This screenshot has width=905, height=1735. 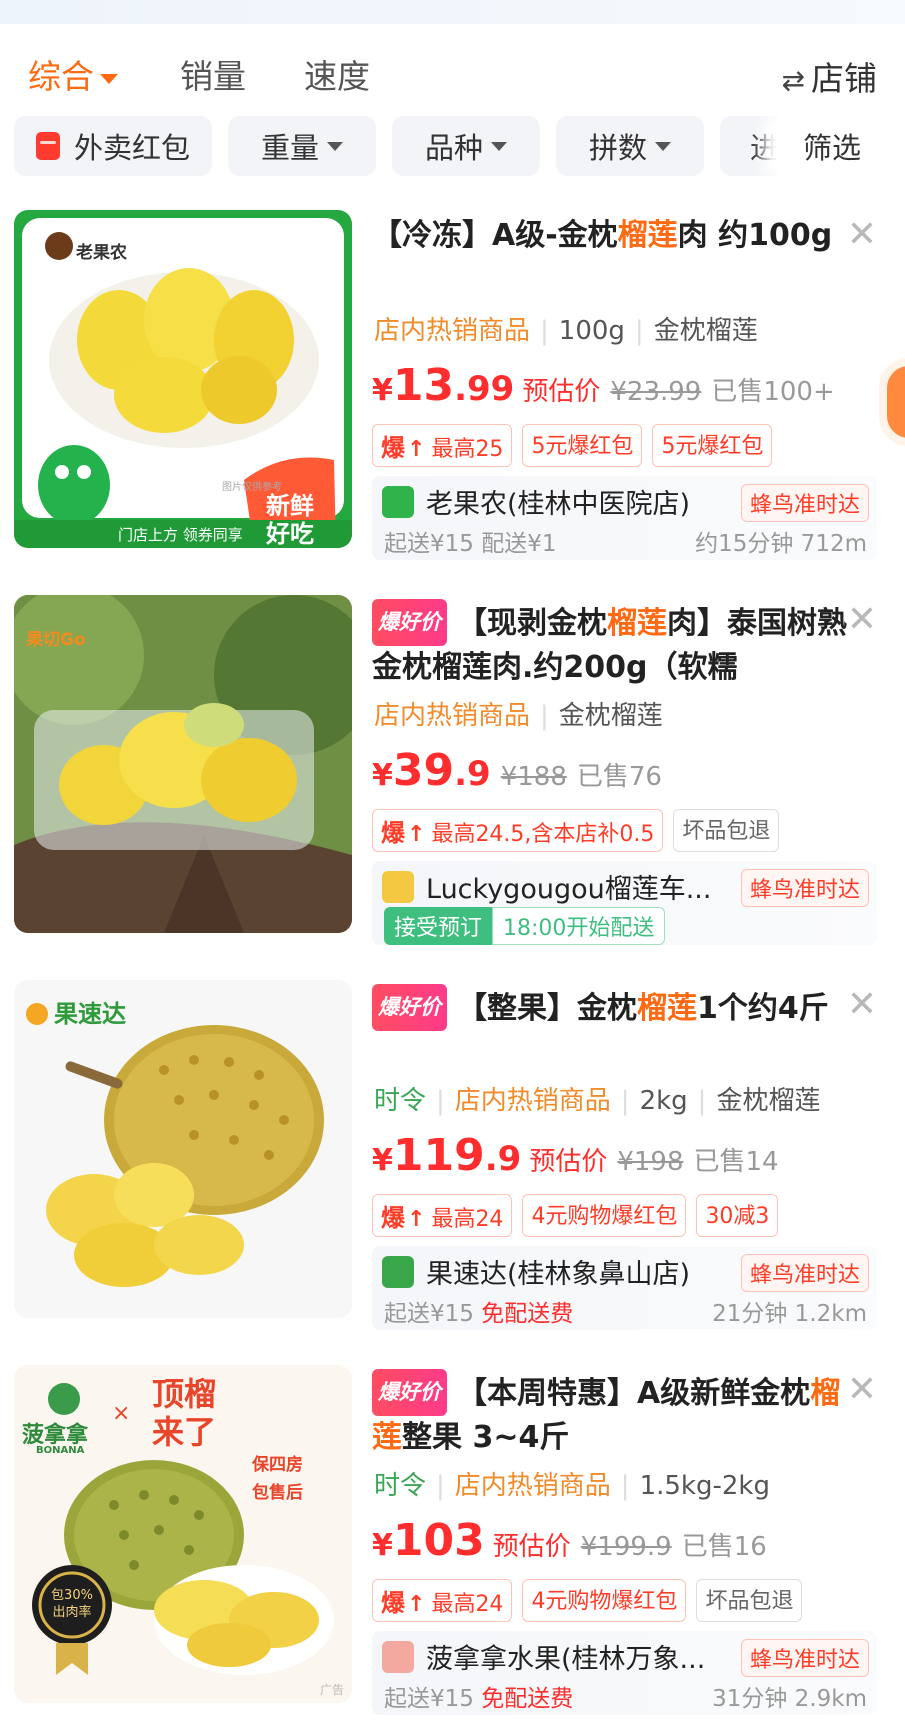 I want to click on promo-tag: 30减3, so click(x=737, y=1215).